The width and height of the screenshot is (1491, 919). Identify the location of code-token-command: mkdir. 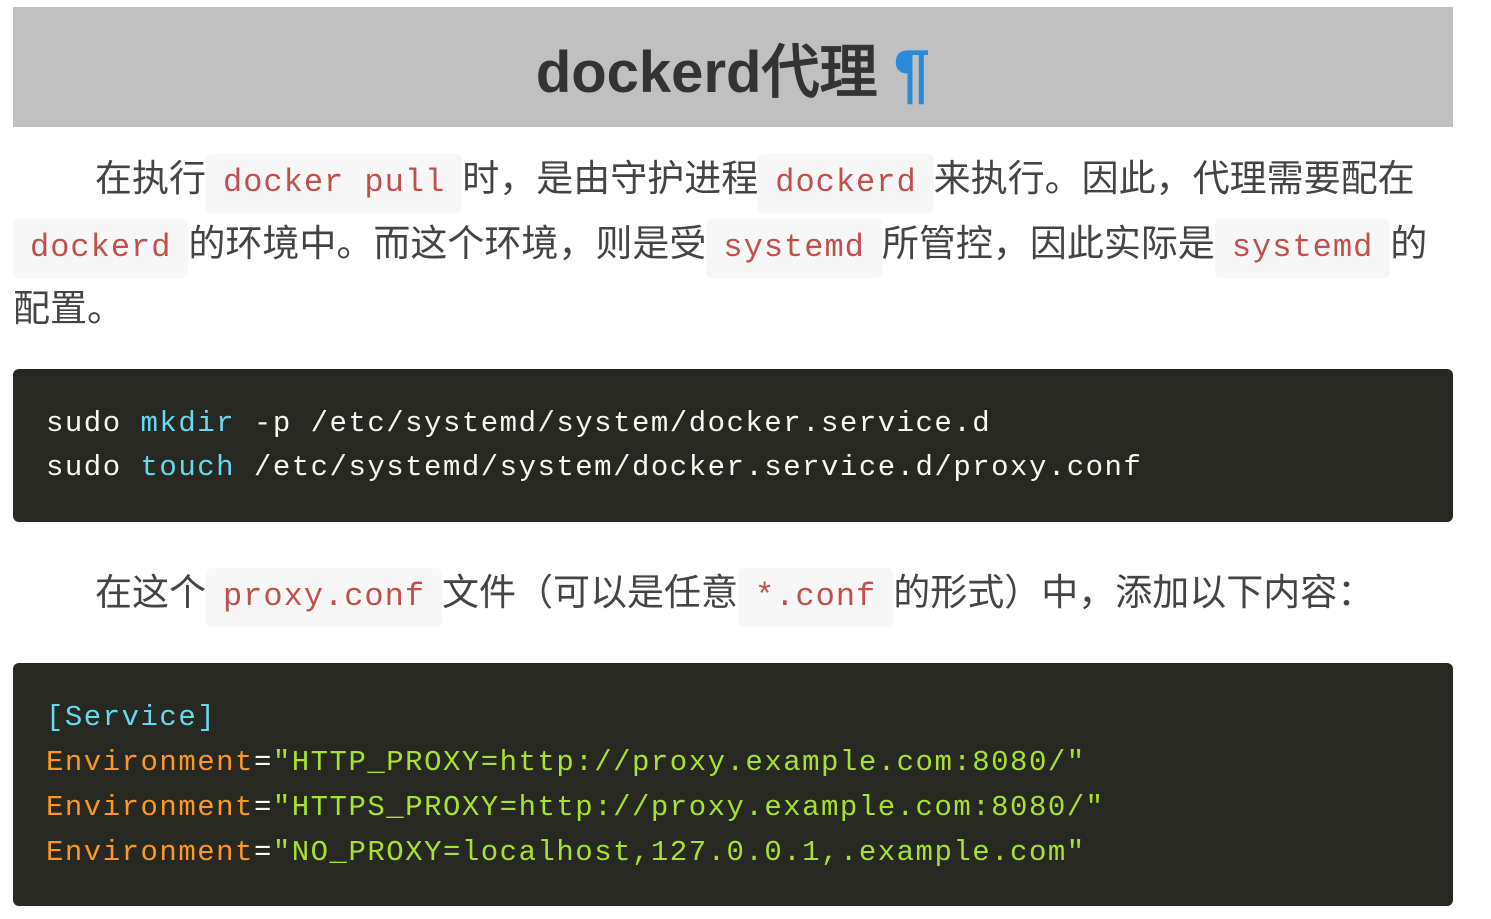
(188, 423).